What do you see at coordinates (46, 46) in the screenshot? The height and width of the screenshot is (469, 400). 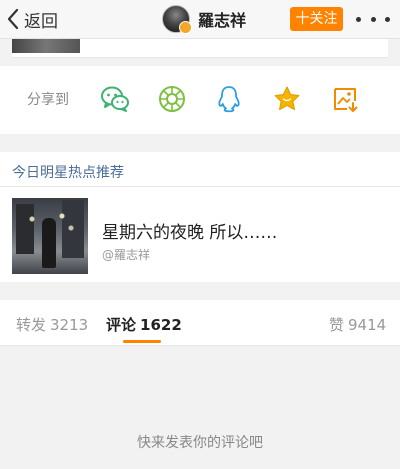 I see `post-image-strip` at bounding box center [46, 46].